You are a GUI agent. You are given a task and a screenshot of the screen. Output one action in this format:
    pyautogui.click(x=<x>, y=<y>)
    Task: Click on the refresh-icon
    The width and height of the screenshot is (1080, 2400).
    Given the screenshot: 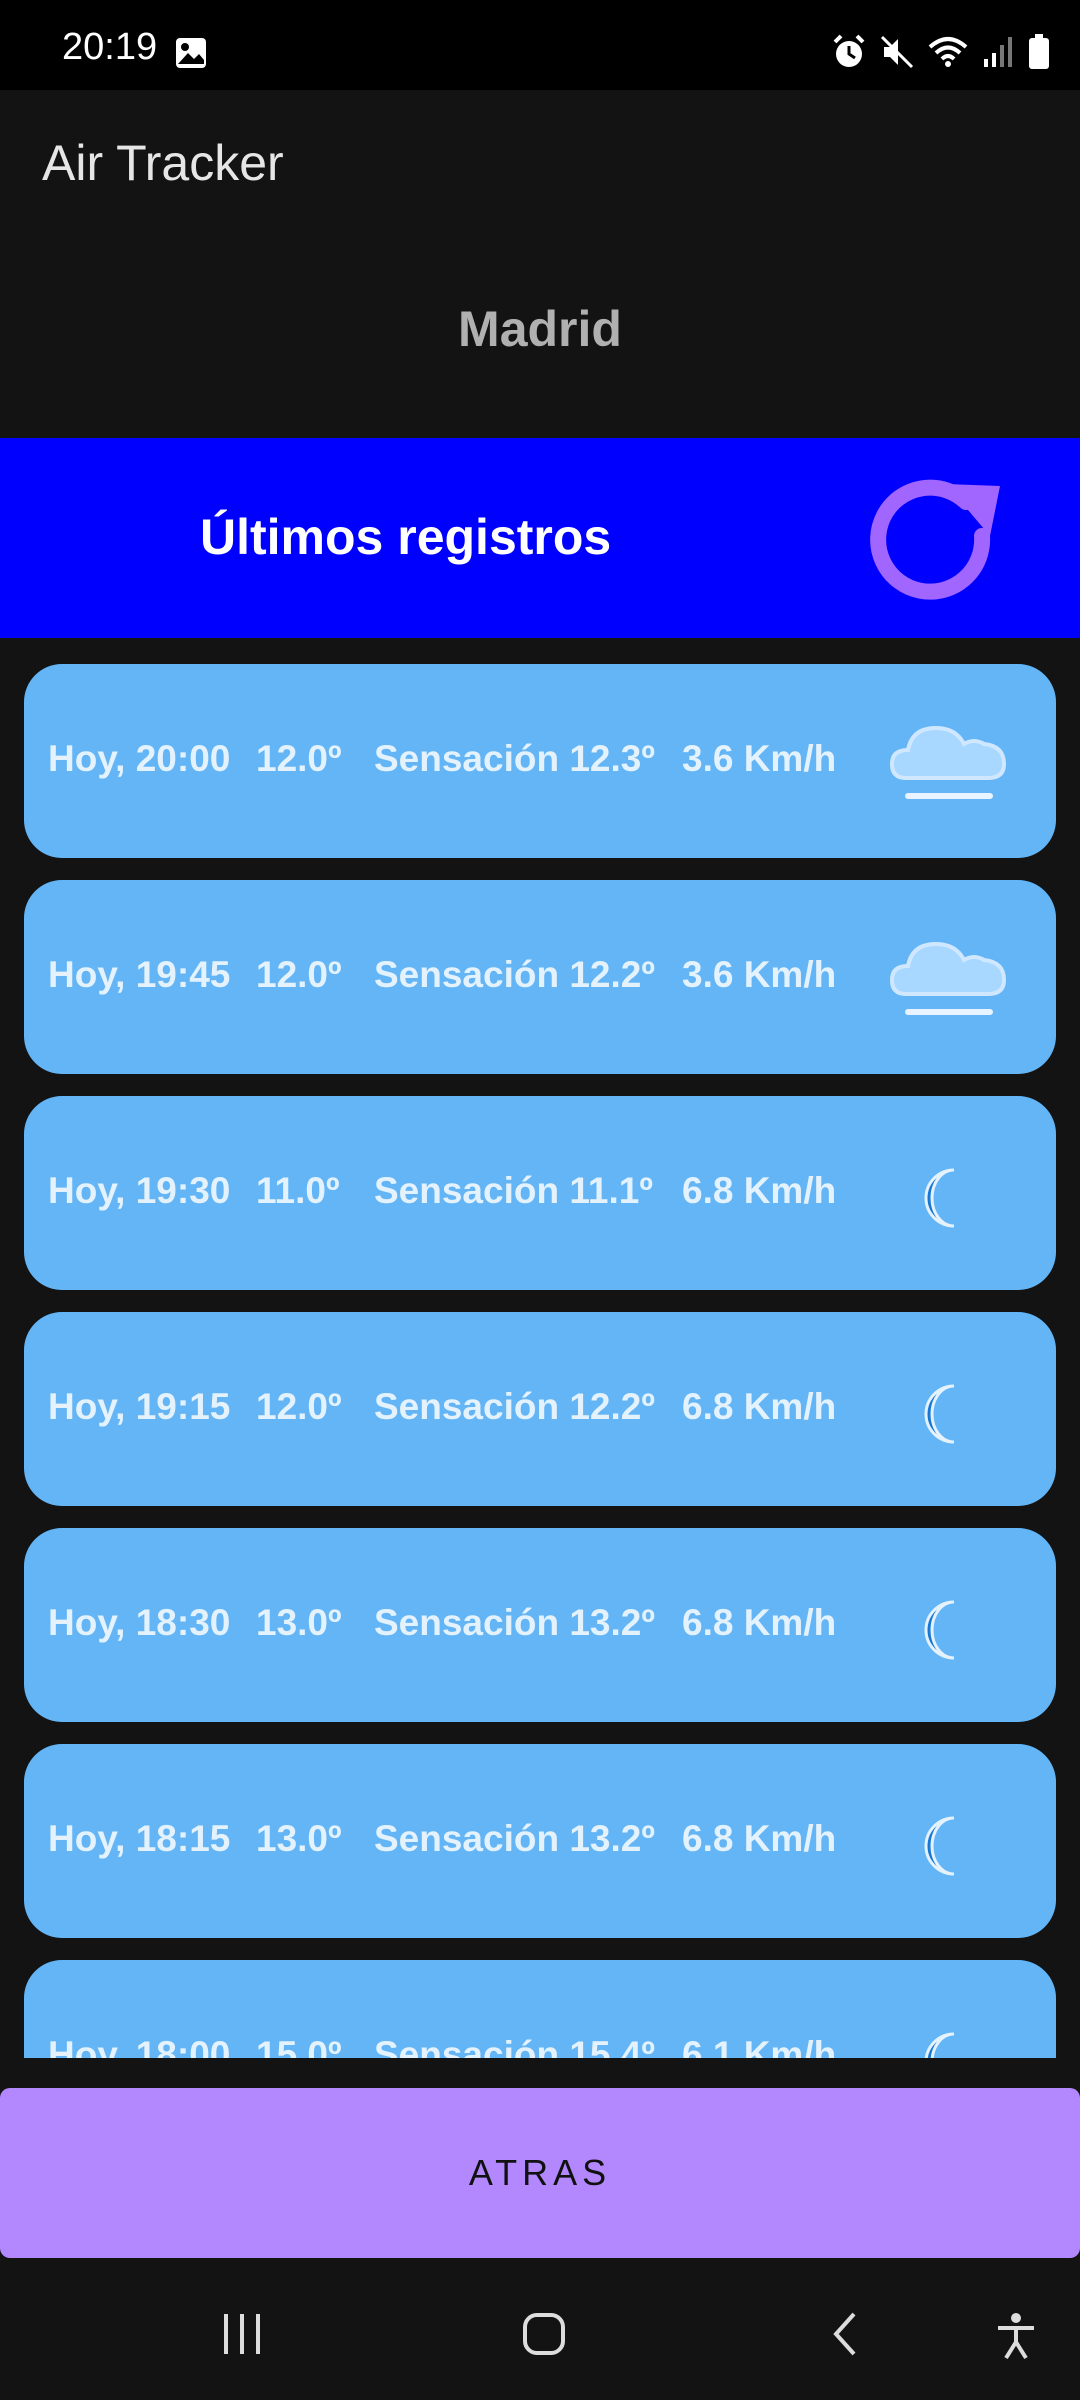 What is the action you would take?
    pyautogui.click(x=935, y=539)
    